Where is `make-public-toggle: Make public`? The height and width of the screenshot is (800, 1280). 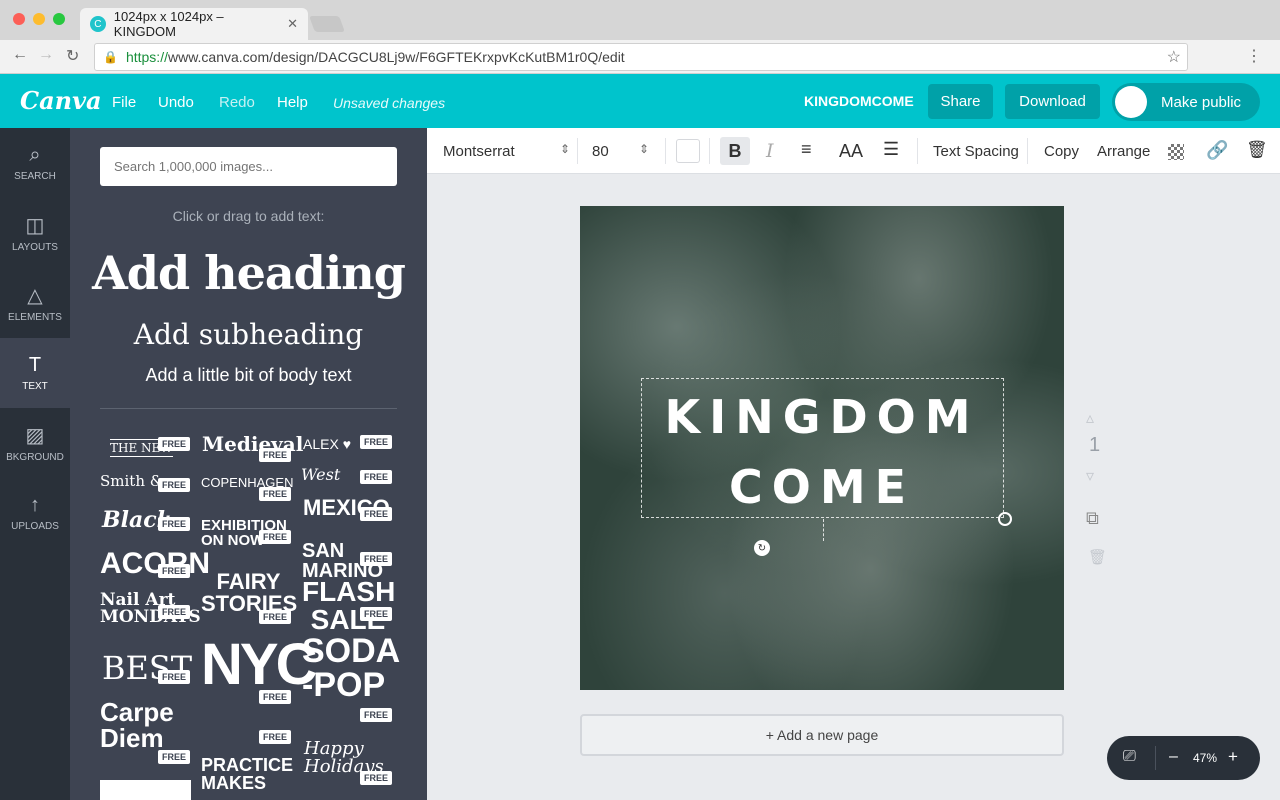 make-public-toggle: Make public is located at coordinates (1186, 102).